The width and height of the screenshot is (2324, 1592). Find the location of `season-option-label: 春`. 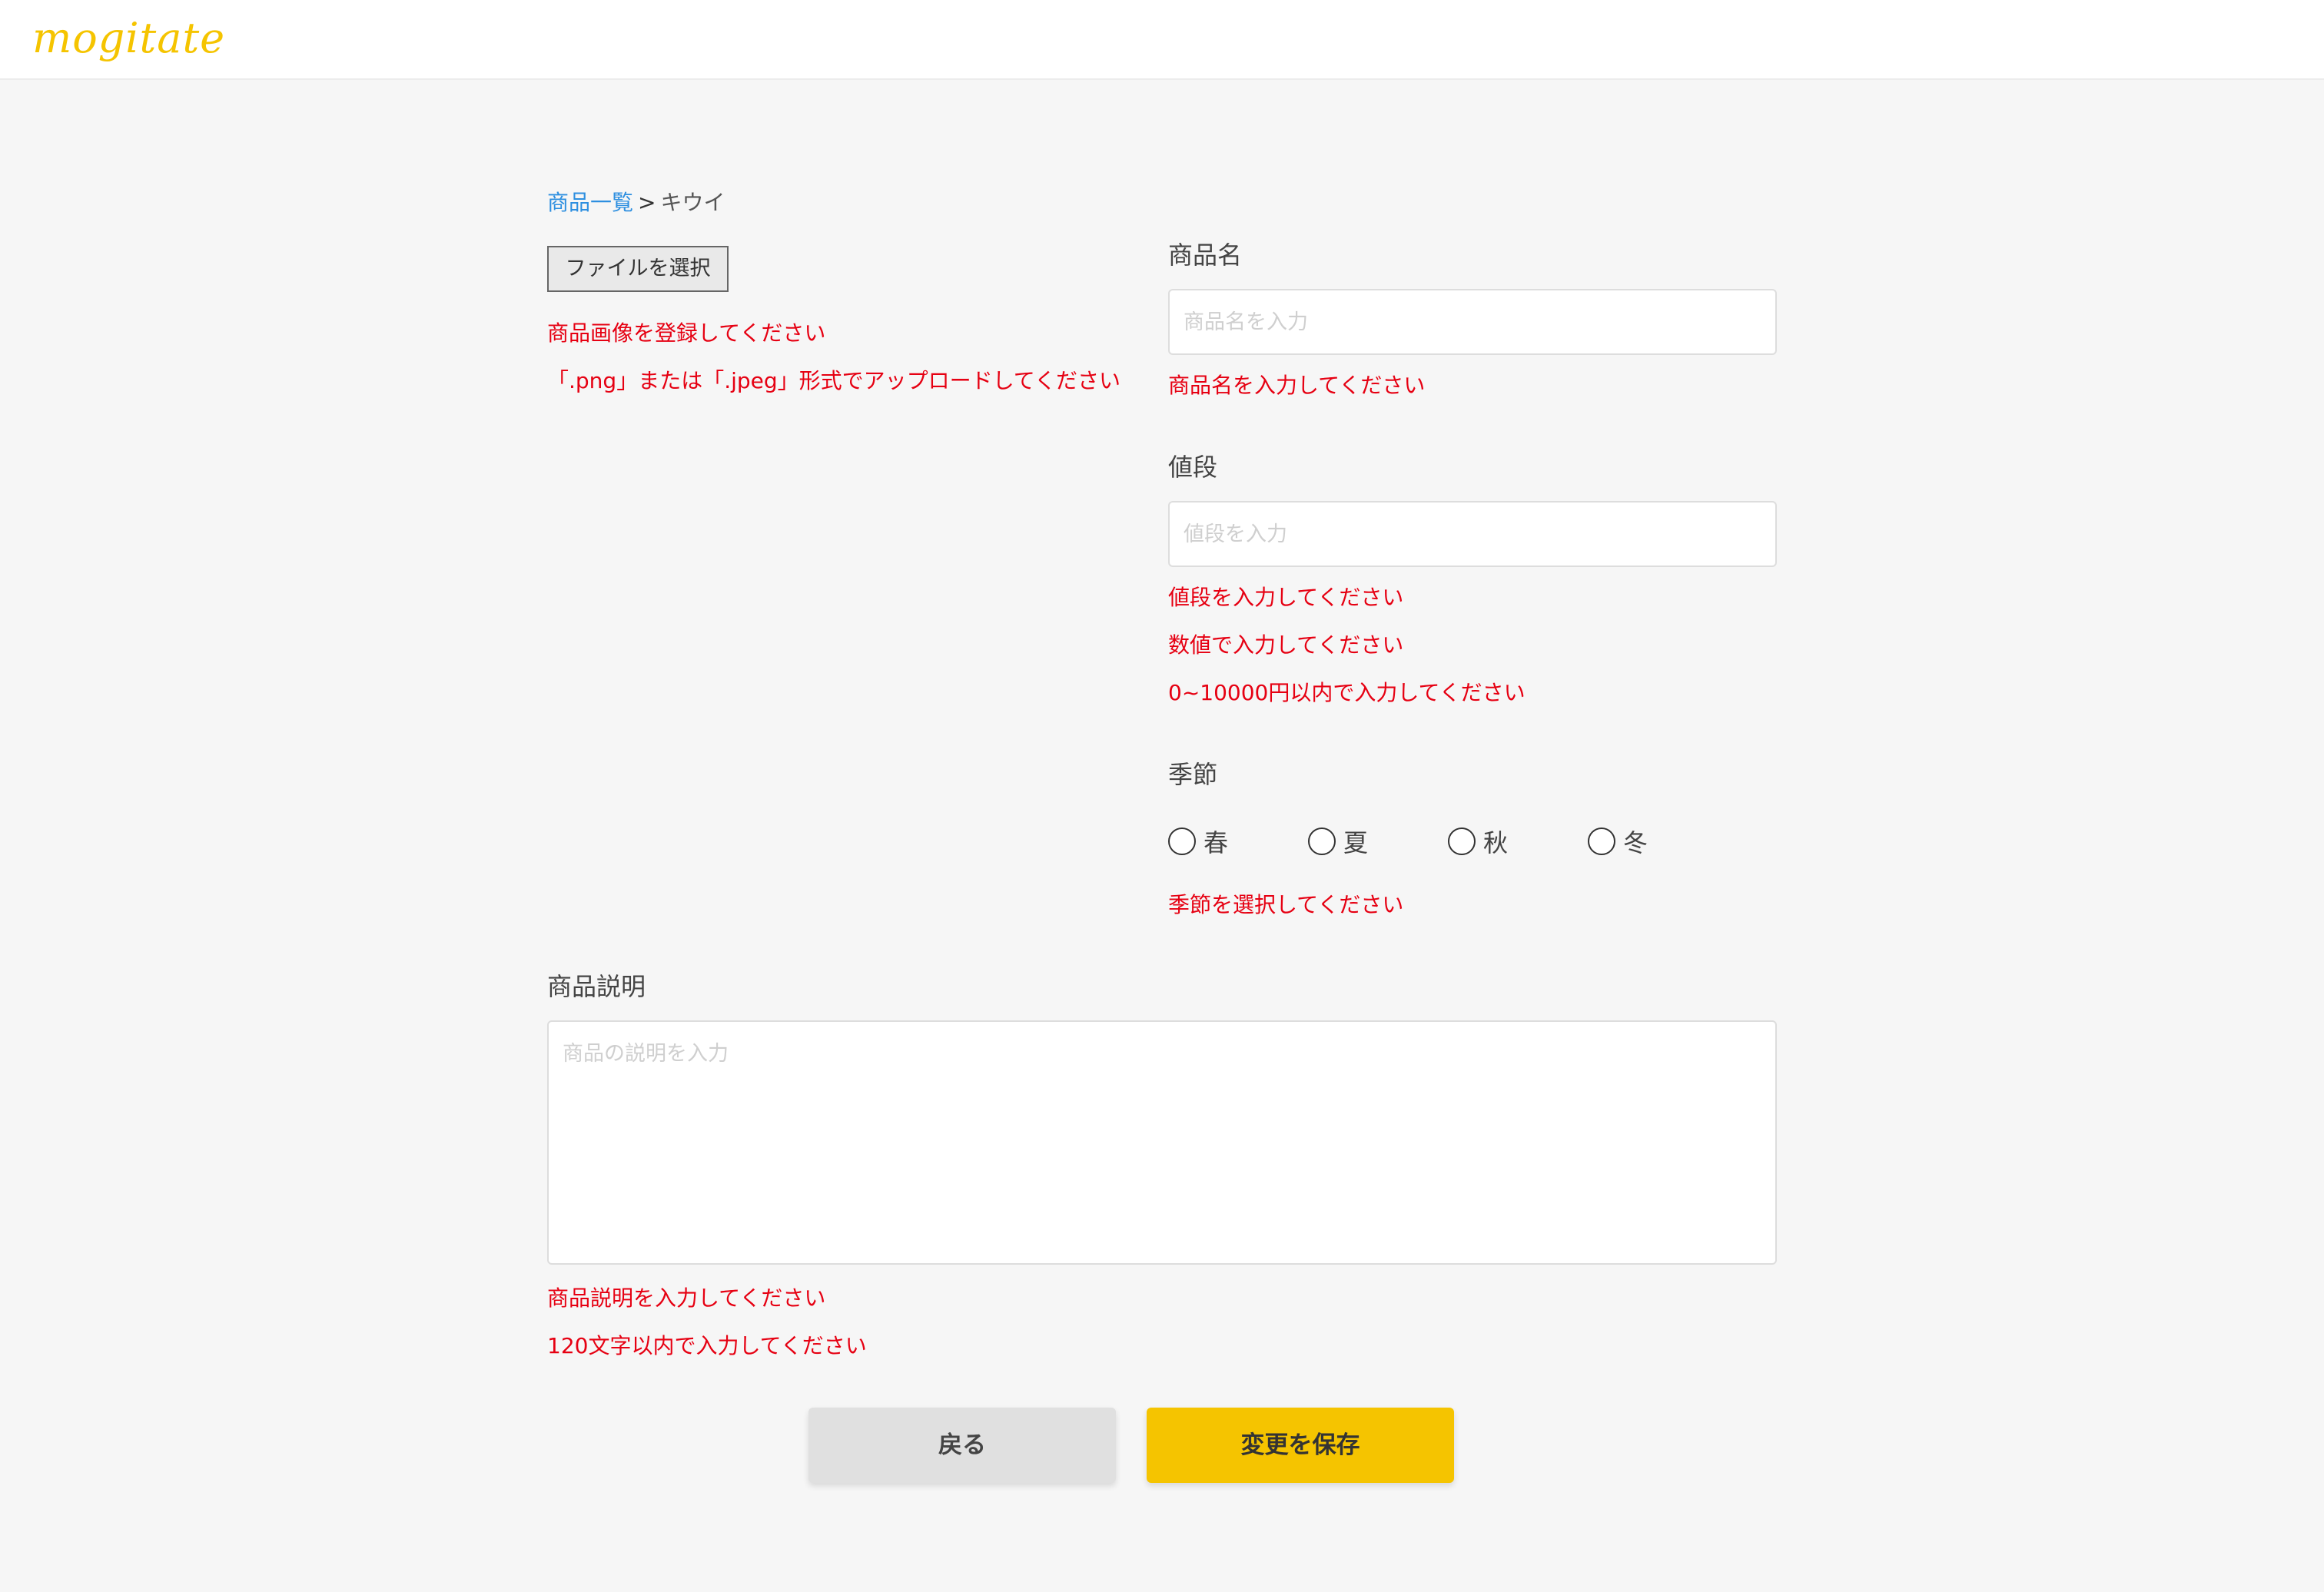

season-option-label: 春 is located at coordinates (1216, 842).